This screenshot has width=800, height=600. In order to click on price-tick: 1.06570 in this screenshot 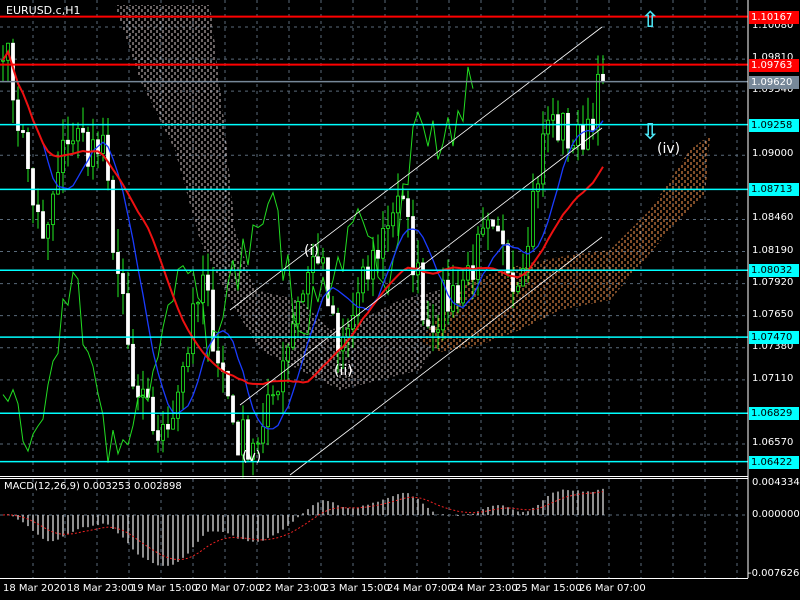, I will do `click(773, 442)`.